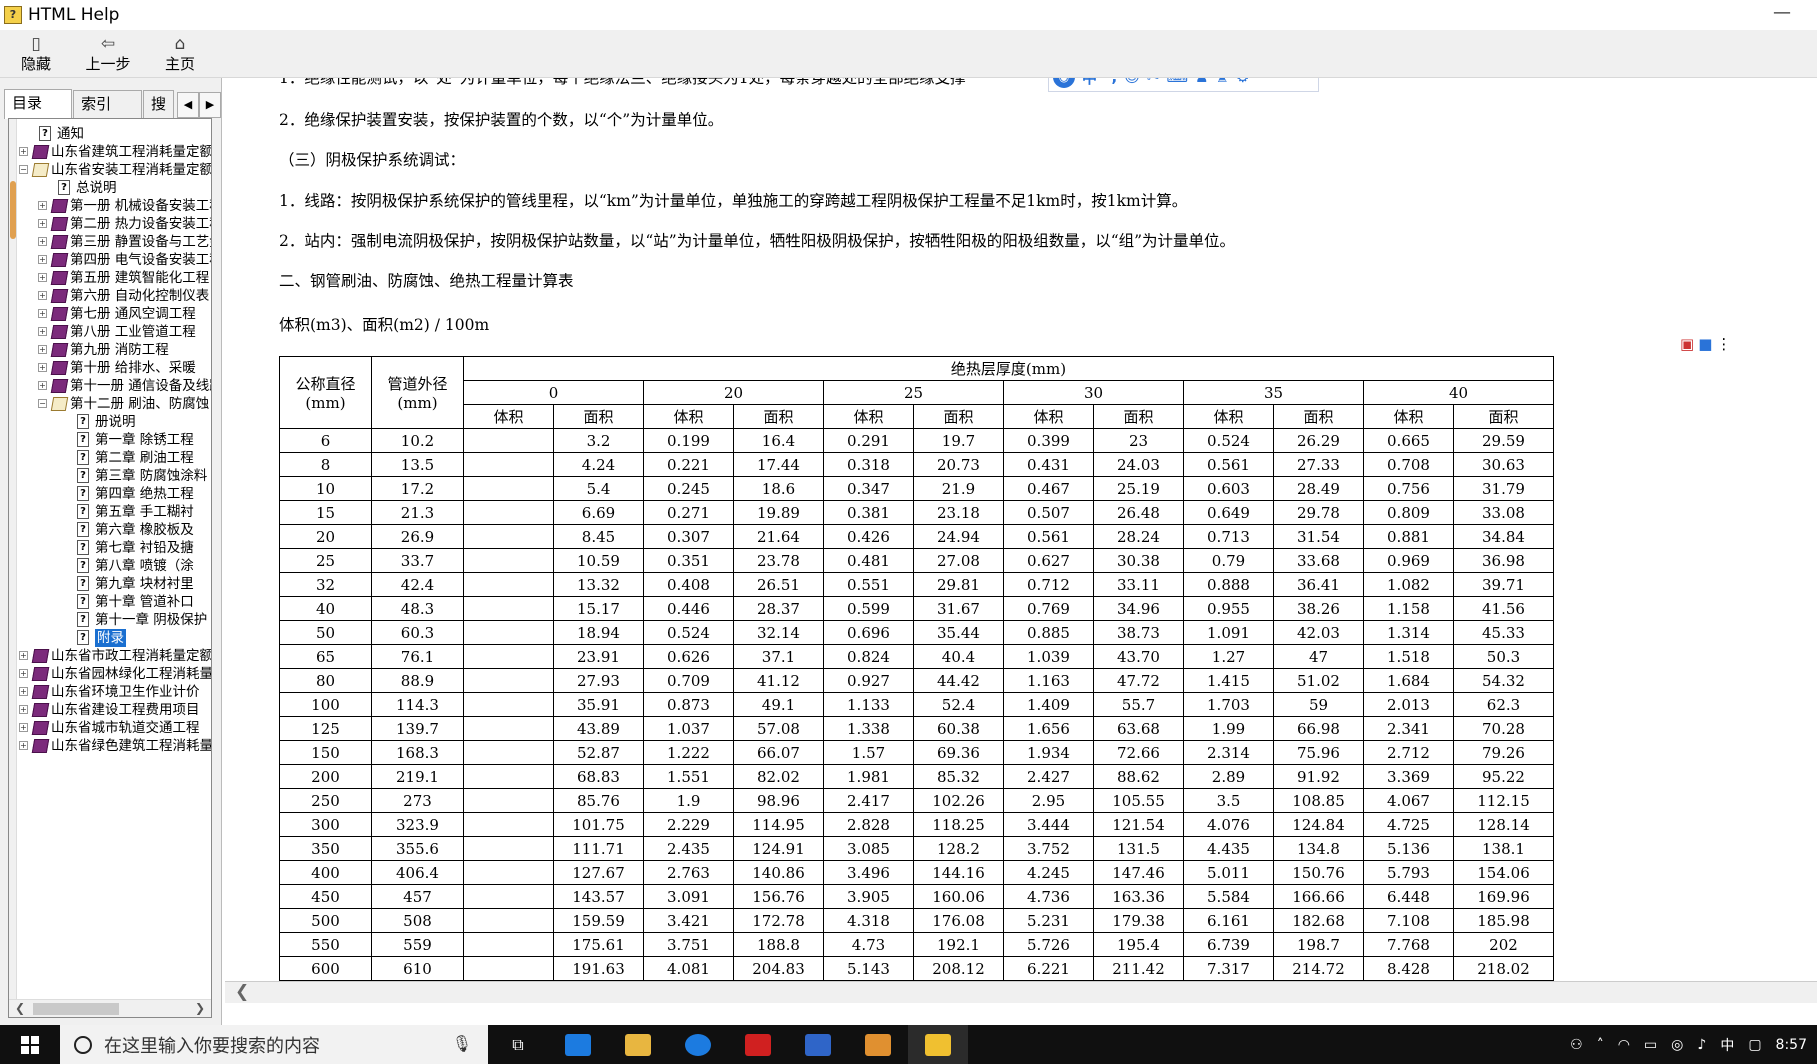 The width and height of the screenshot is (1817, 1064). What do you see at coordinates (1089, 83) in the screenshot?
I see `ime-chinese-toggle: 中` at bounding box center [1089, 83].